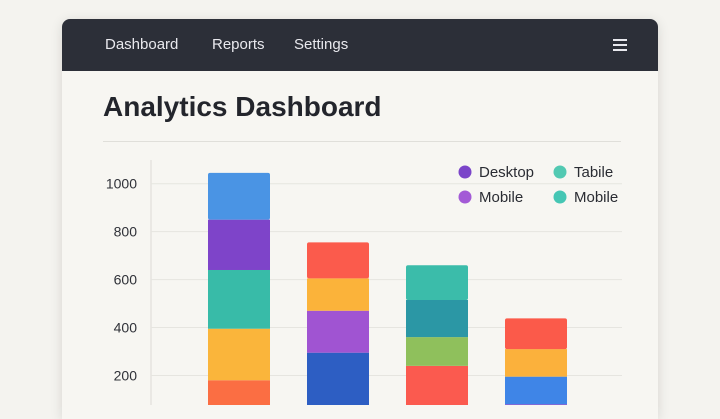 Image resolution: width=720 pixels, height=419 pixels. Describe the element at coordinates (506, 172) in the screenshot. I see `legend-label: Desktop` at that location.